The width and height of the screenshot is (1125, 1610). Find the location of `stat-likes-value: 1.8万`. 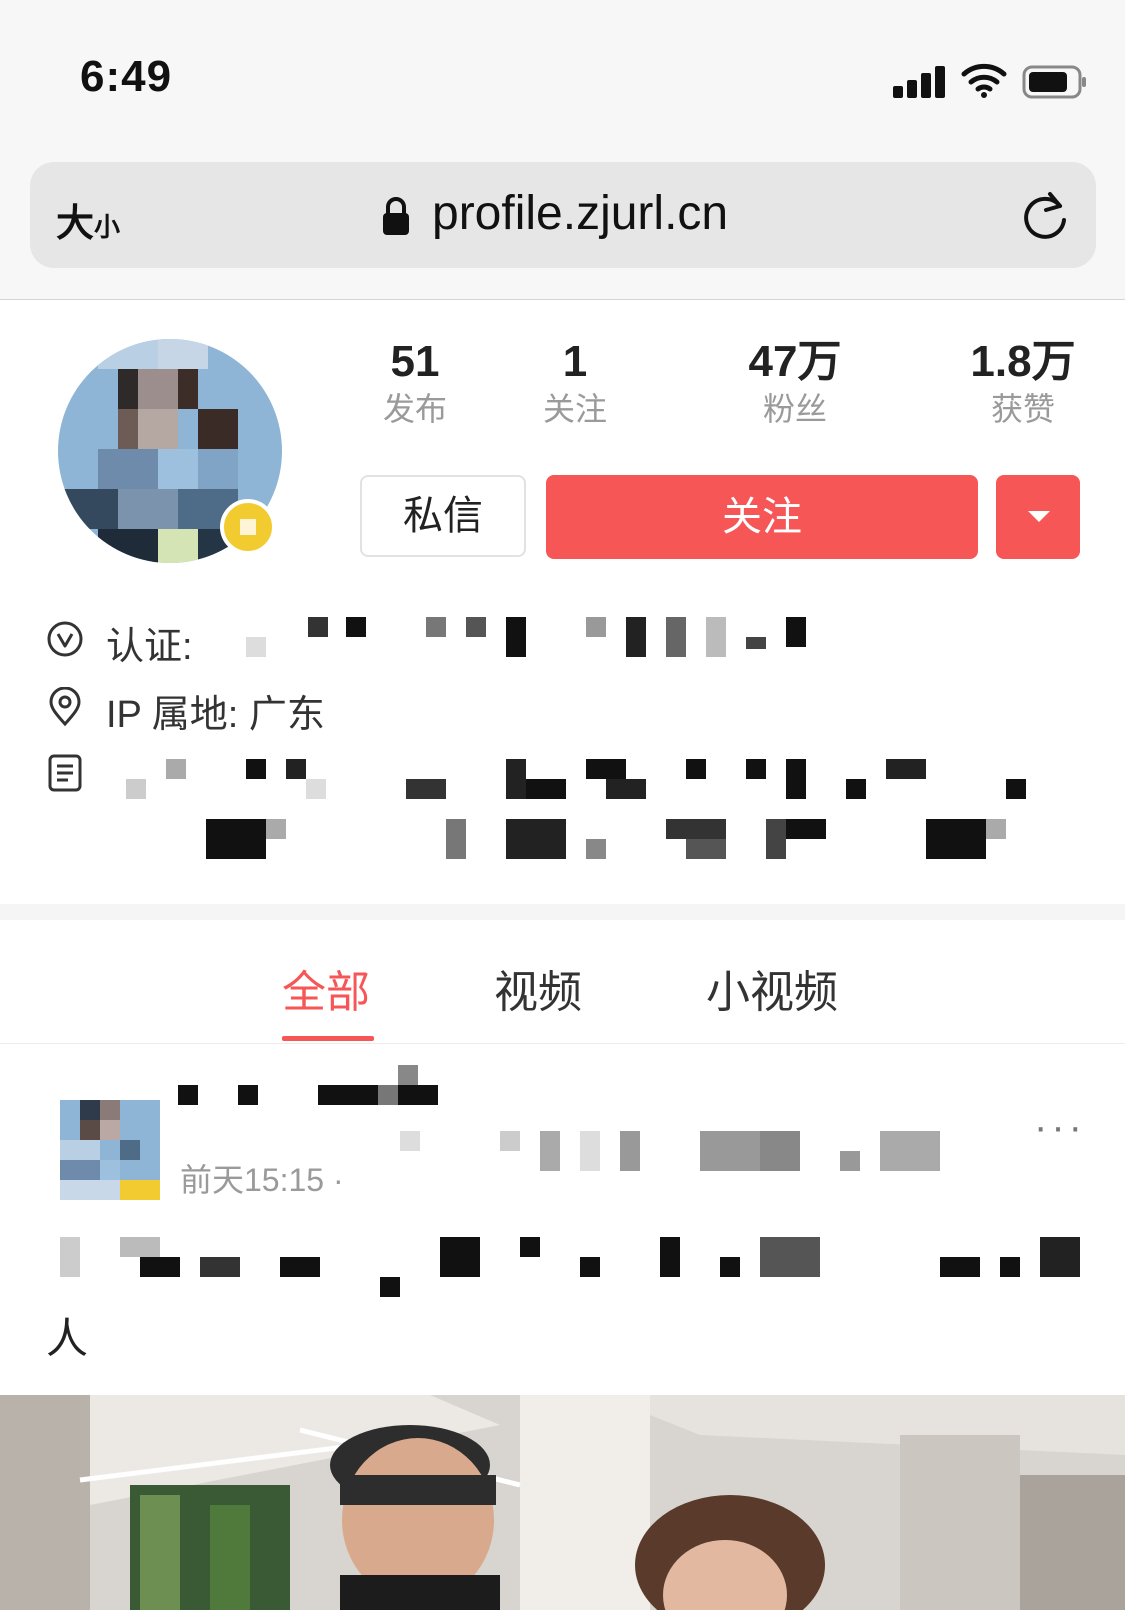

stat-likes-value: 1.8万 is located at coordinates (1023, 361).